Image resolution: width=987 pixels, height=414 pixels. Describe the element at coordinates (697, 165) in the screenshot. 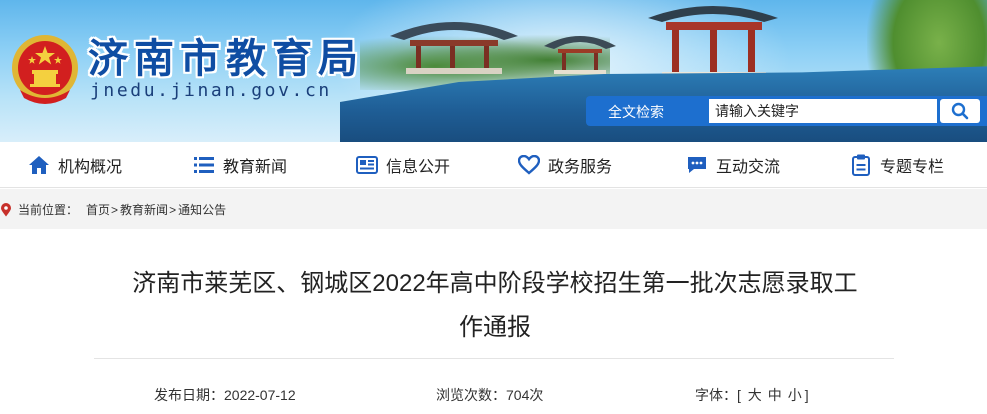

I see `chat-icon` at that location.